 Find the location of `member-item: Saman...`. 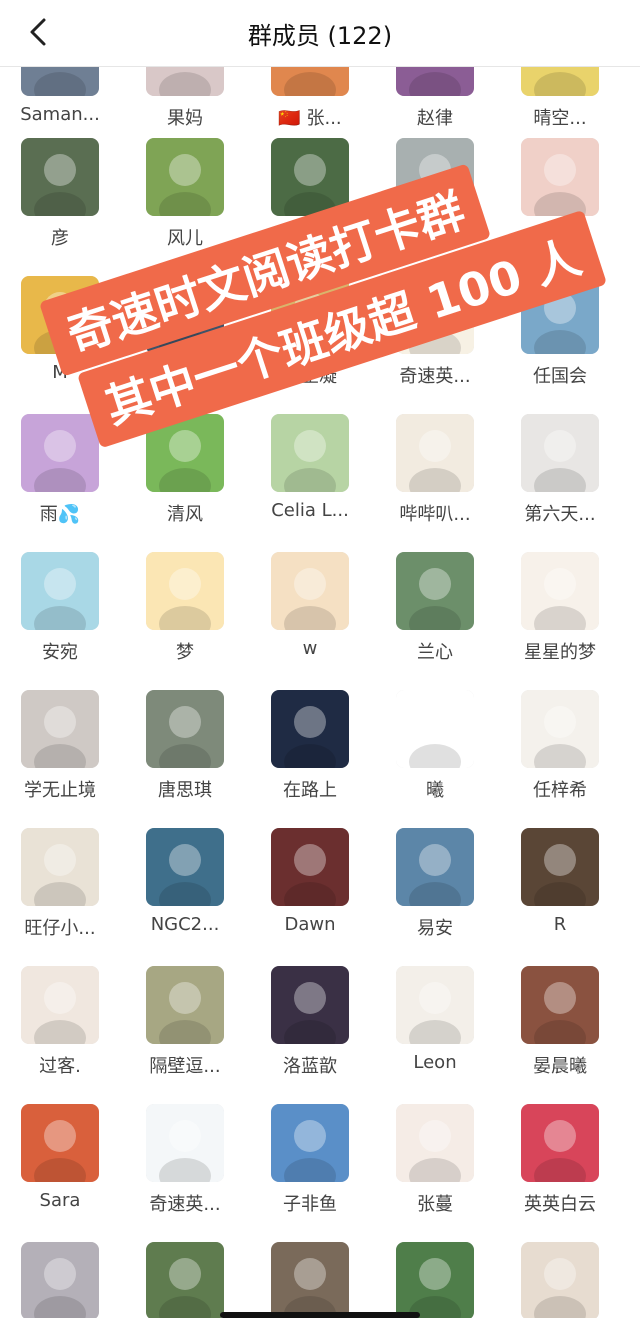

member-item: Saman... is located at coordinates (60, 97).